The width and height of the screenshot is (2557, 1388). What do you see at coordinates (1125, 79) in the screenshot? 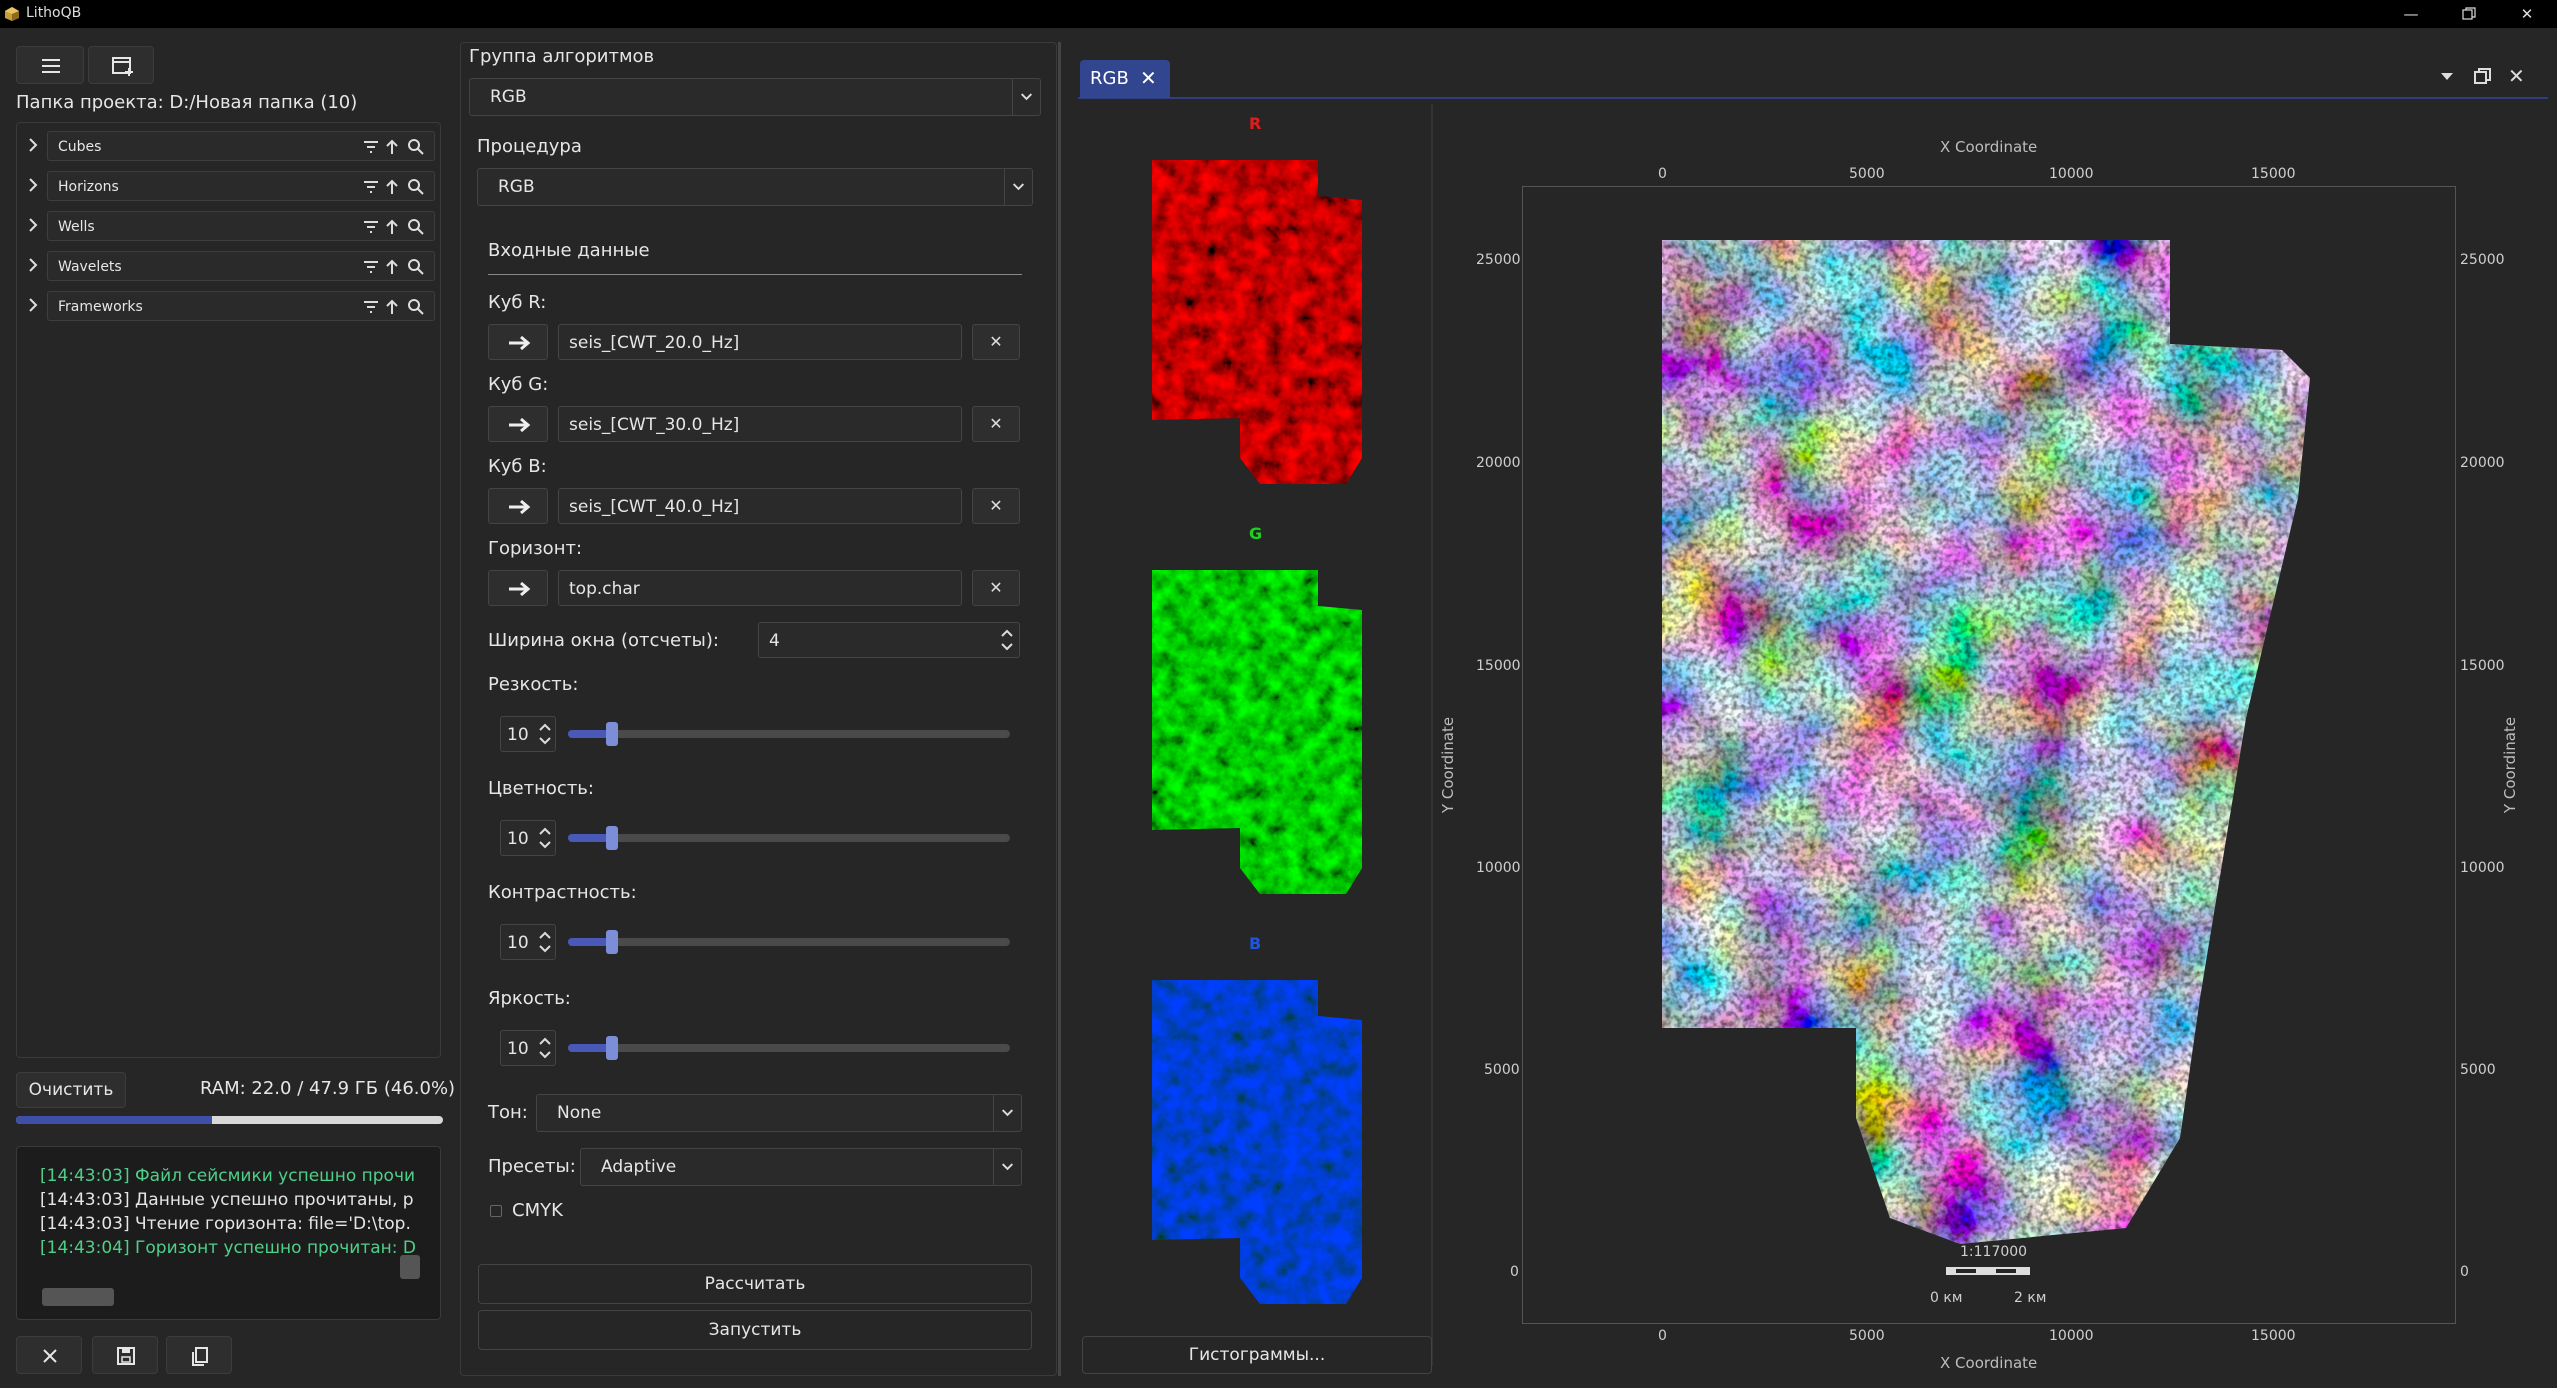
I see `tab-rgb: RGB ✕` at bounding box center [1125, 79].